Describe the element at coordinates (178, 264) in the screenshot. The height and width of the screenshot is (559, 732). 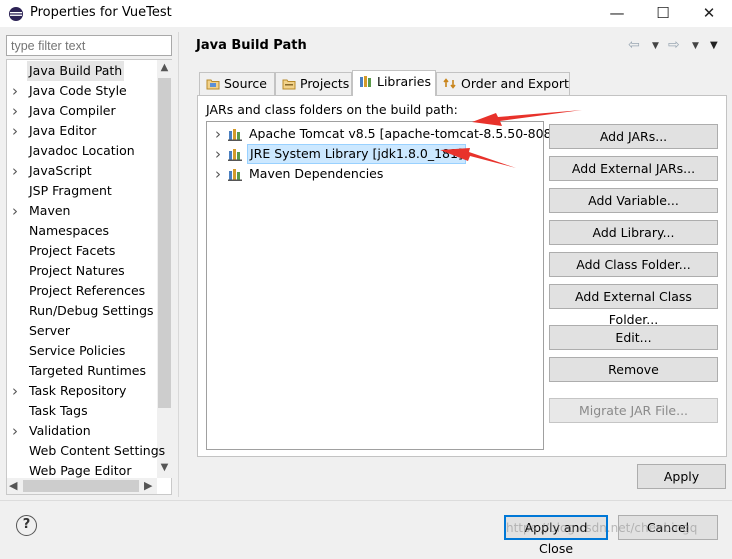
I see `panel-divider` at that location.